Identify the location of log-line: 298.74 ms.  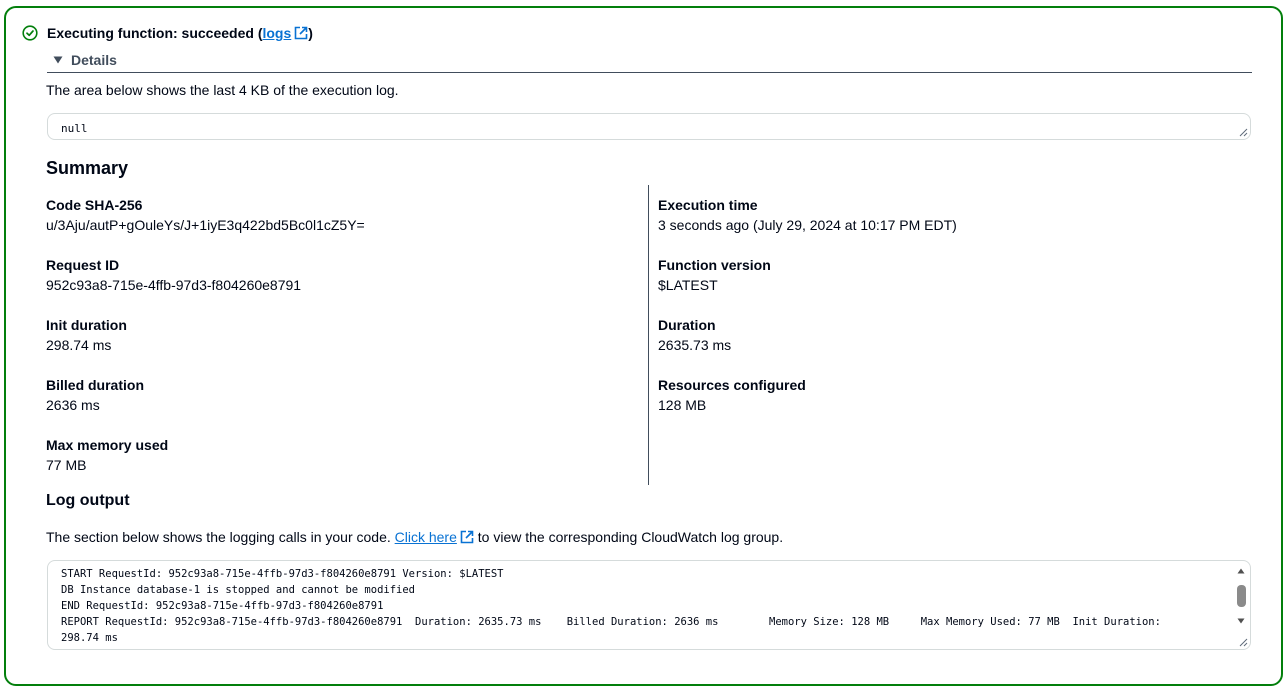
(89, 638).